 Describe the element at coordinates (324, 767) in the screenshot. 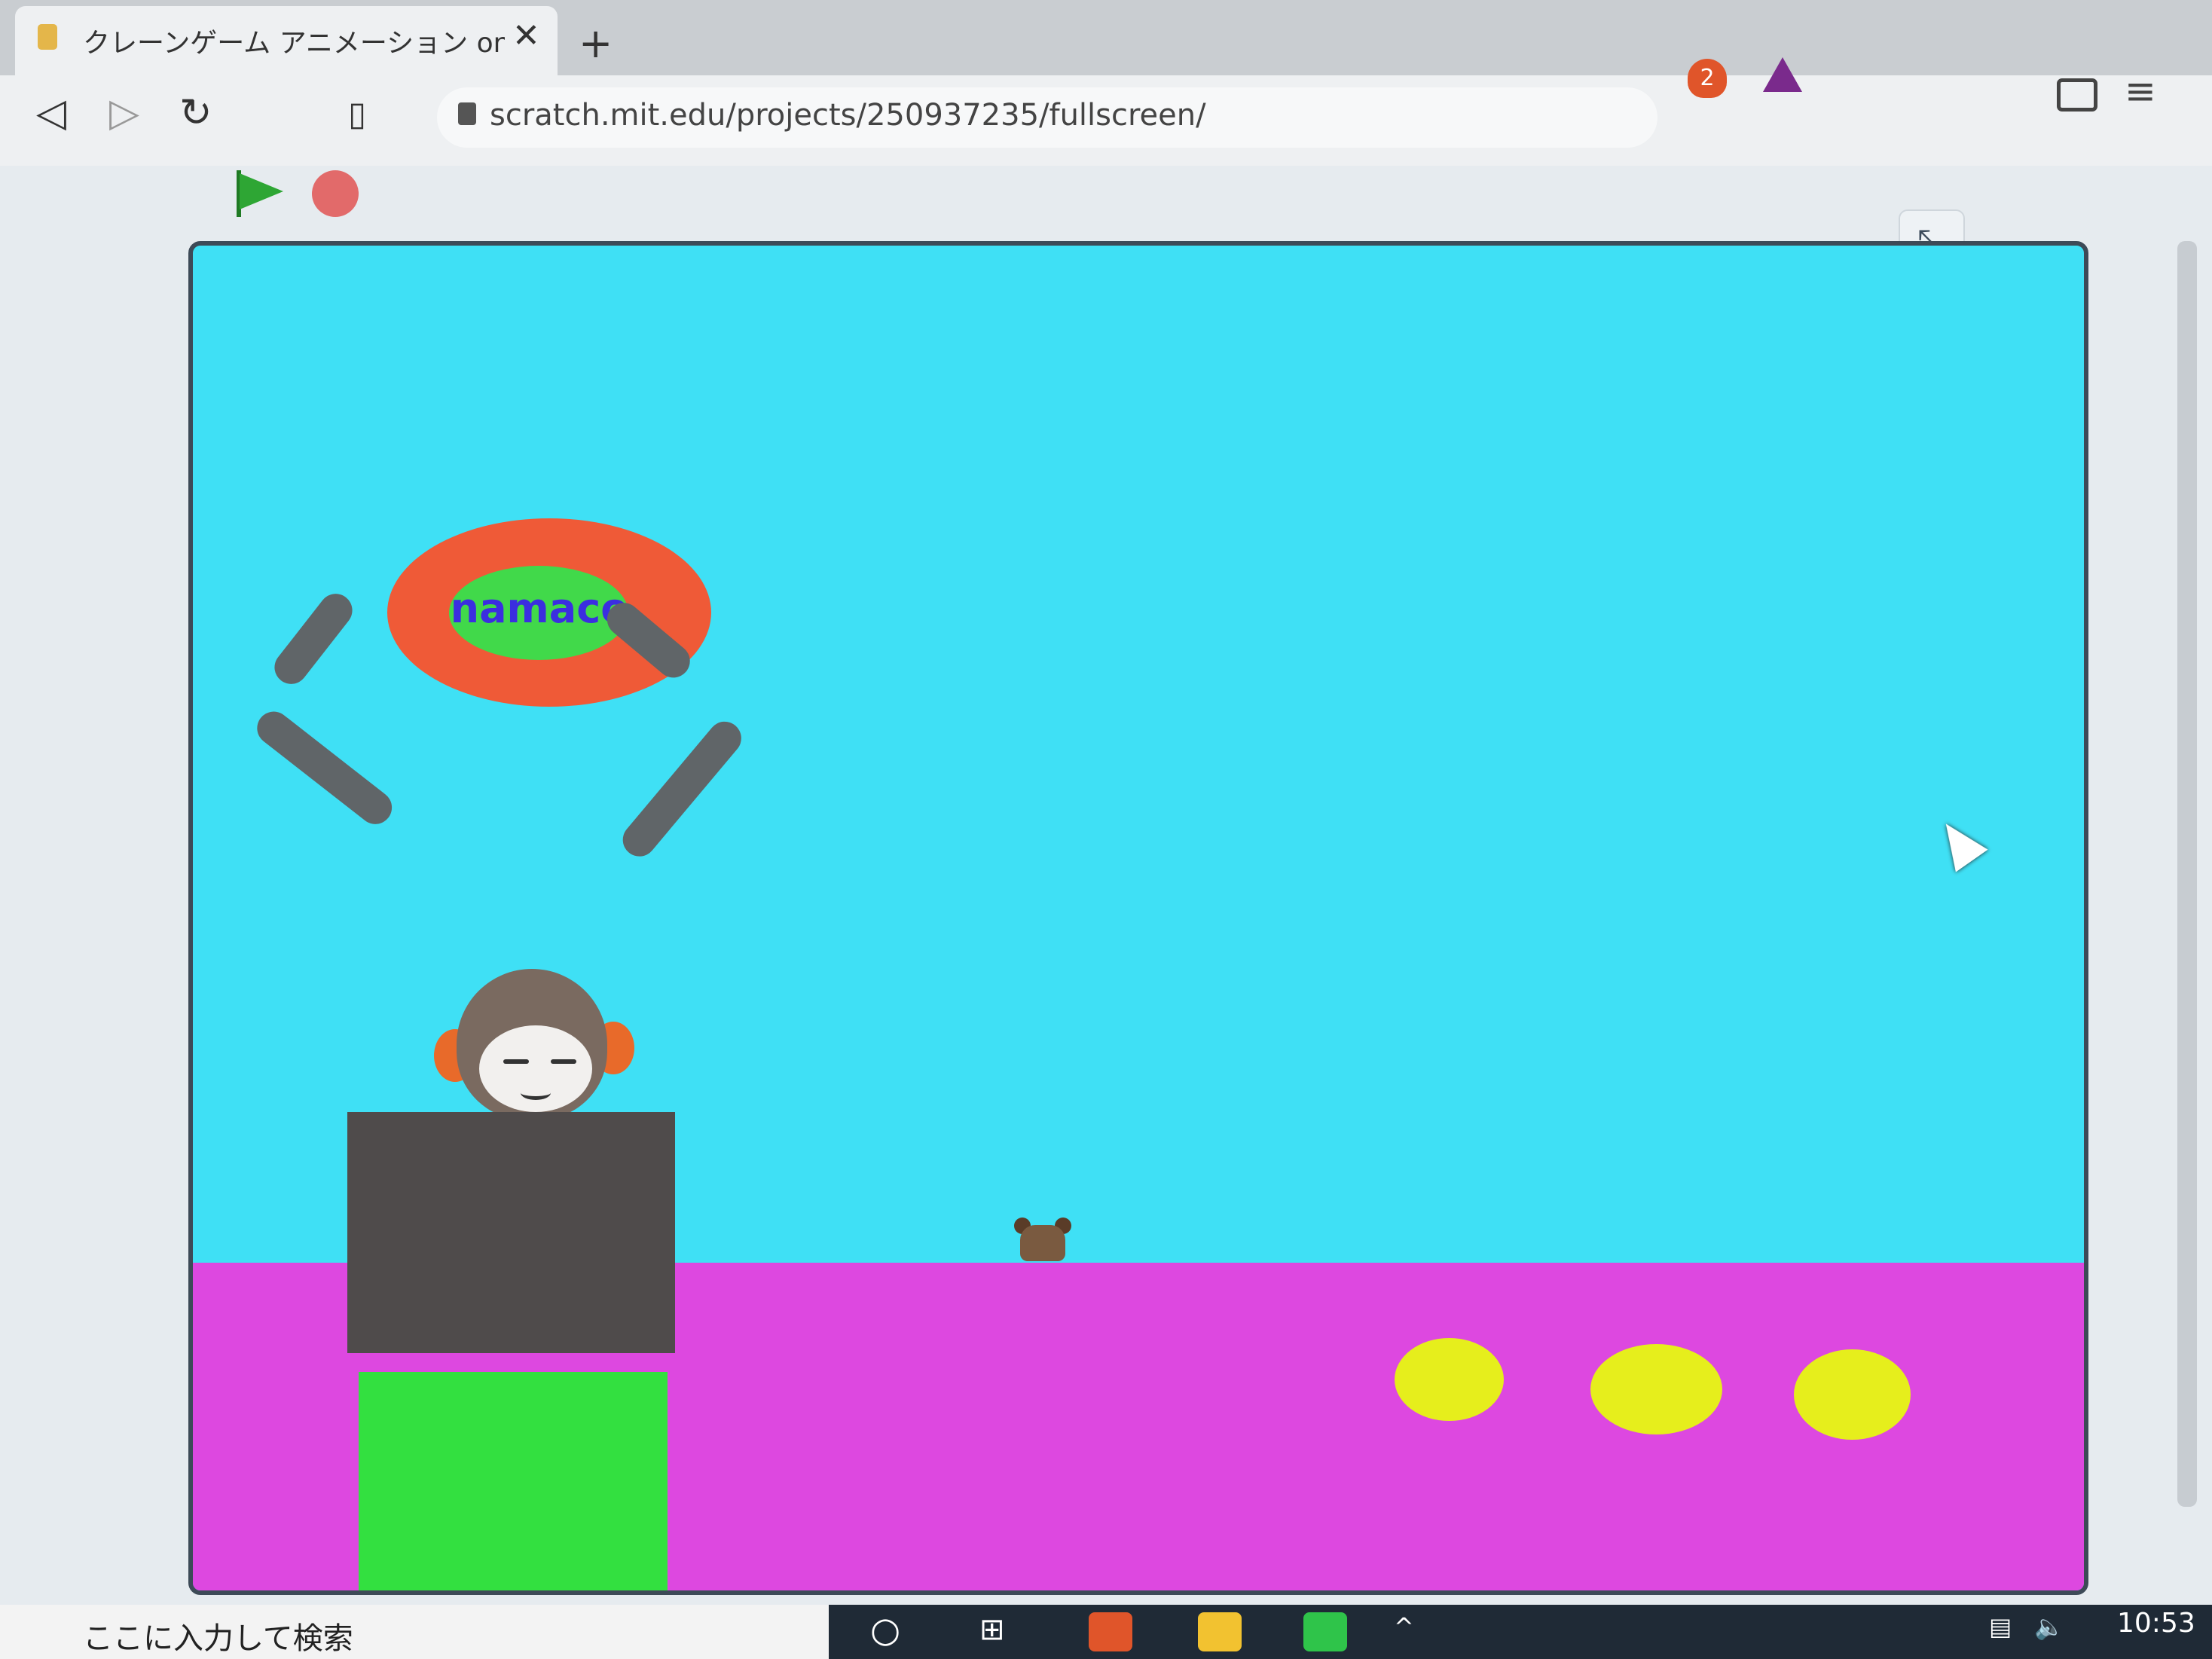

I see `claw-arm-left-lower` at that location.